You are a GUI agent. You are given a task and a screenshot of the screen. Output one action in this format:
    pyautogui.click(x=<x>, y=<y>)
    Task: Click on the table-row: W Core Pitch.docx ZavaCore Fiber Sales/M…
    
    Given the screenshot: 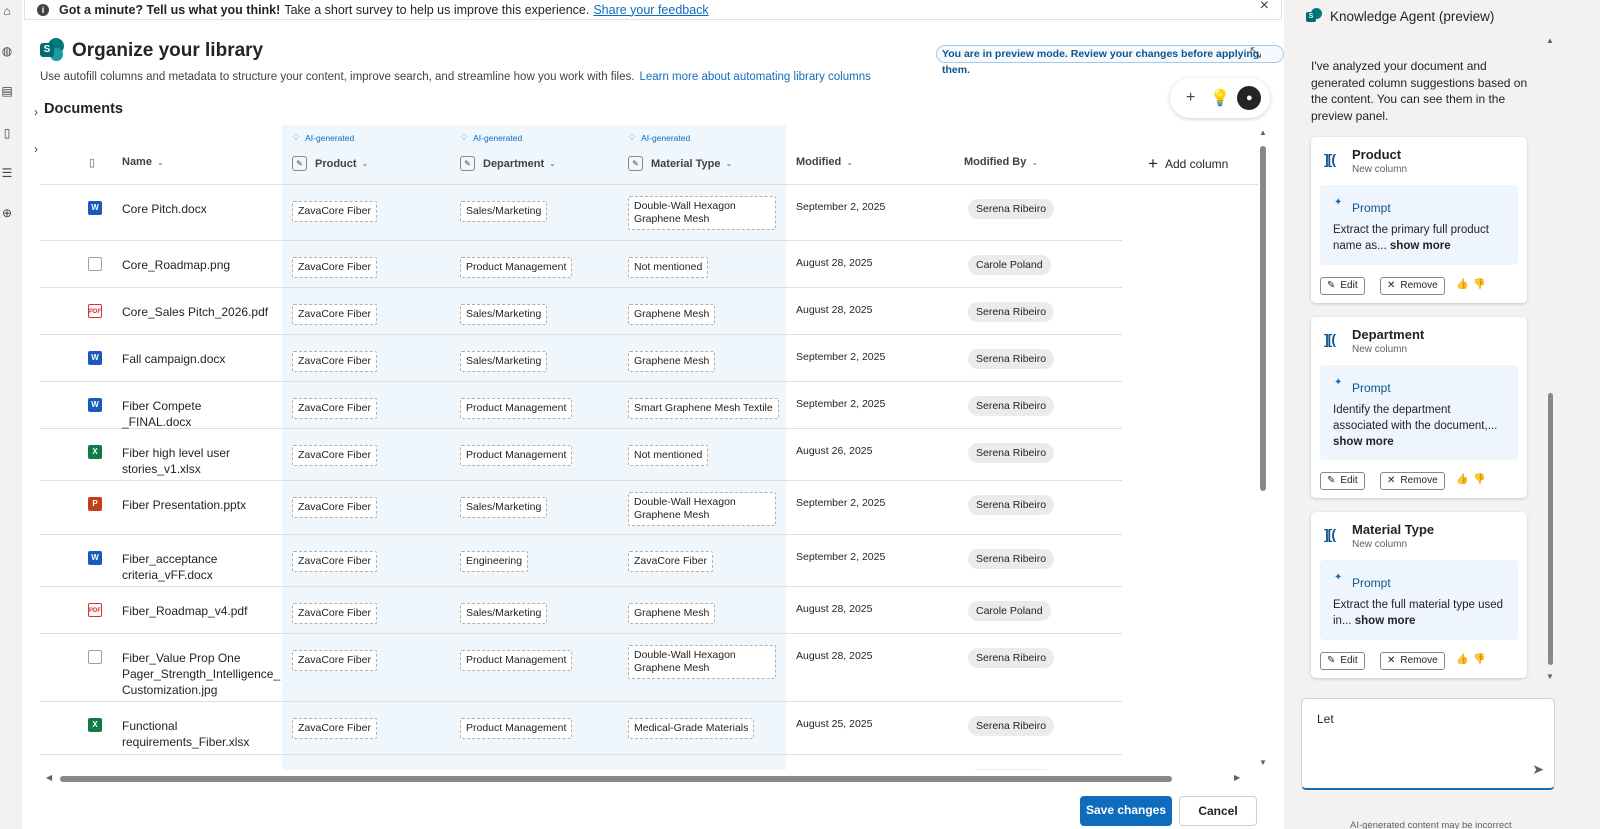 What is the action you would take?
    pyautogui.click(x=581, y=213)
    